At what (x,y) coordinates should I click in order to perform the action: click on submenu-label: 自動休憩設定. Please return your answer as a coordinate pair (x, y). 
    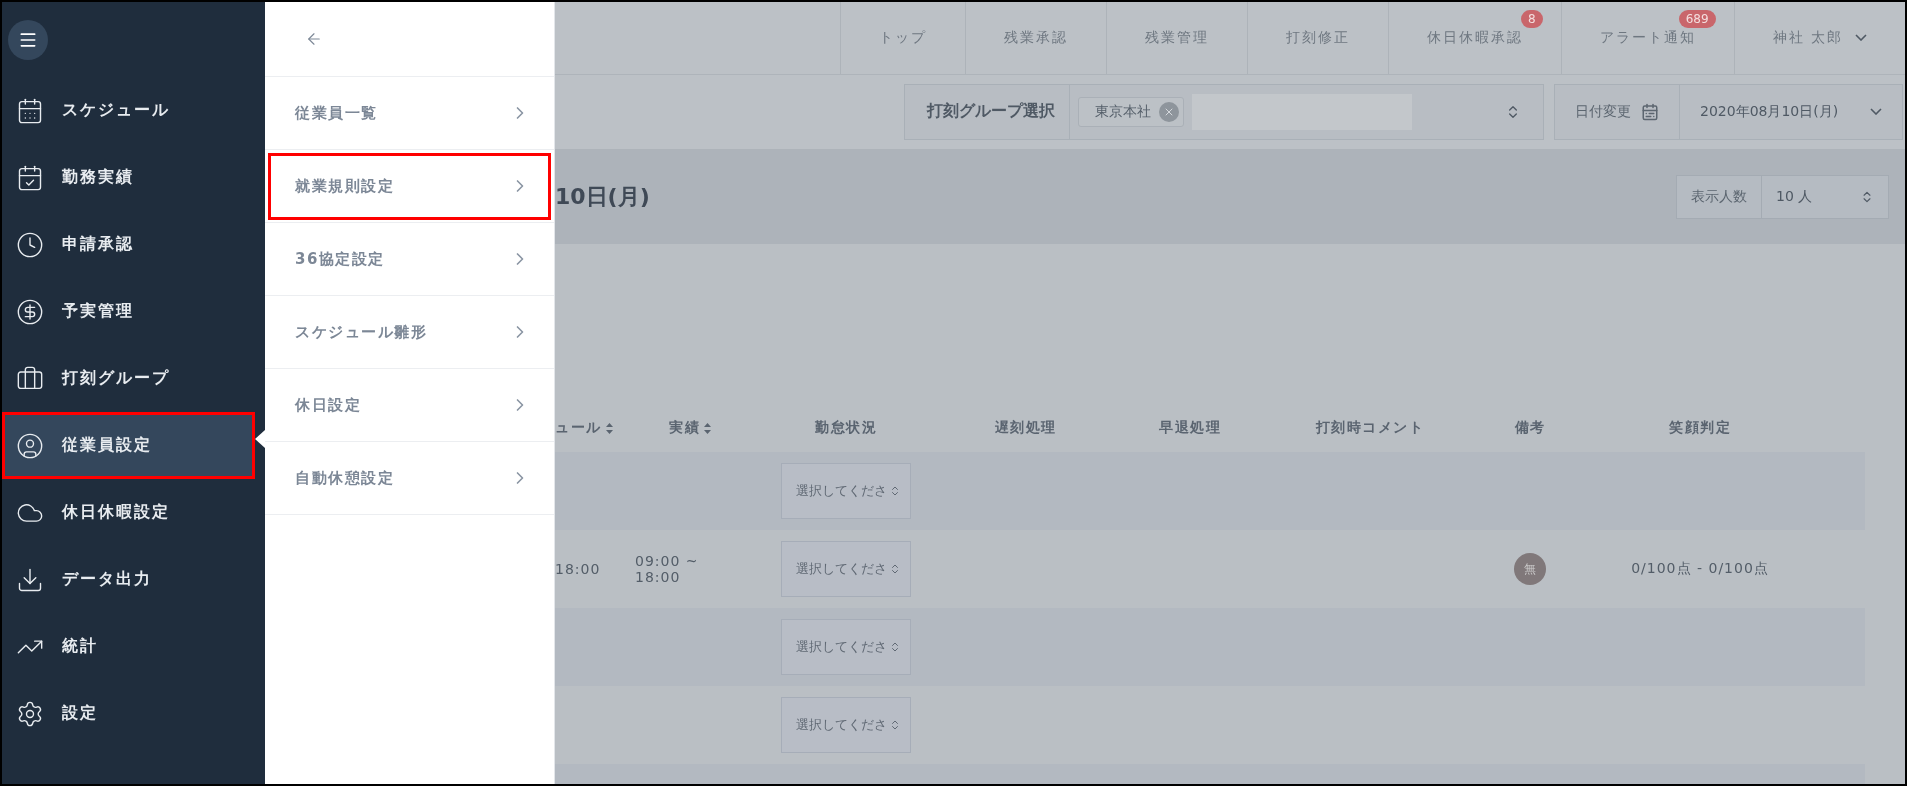
    Looking at the image, I should click on (344, 478).